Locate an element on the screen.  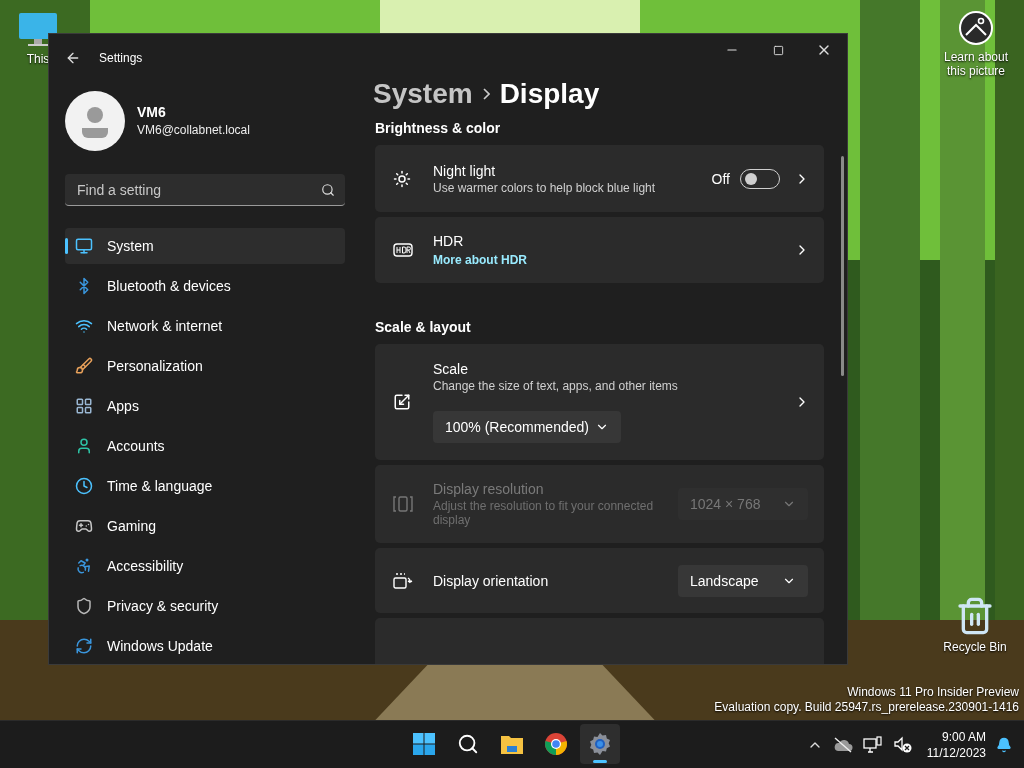
network-icon is located at coordinates (872, 744).